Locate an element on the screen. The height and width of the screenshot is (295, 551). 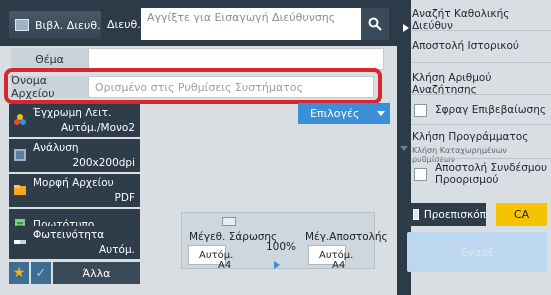
bottom-strip: ★ ✓ Άλλα is located at coordinates (74, 273).